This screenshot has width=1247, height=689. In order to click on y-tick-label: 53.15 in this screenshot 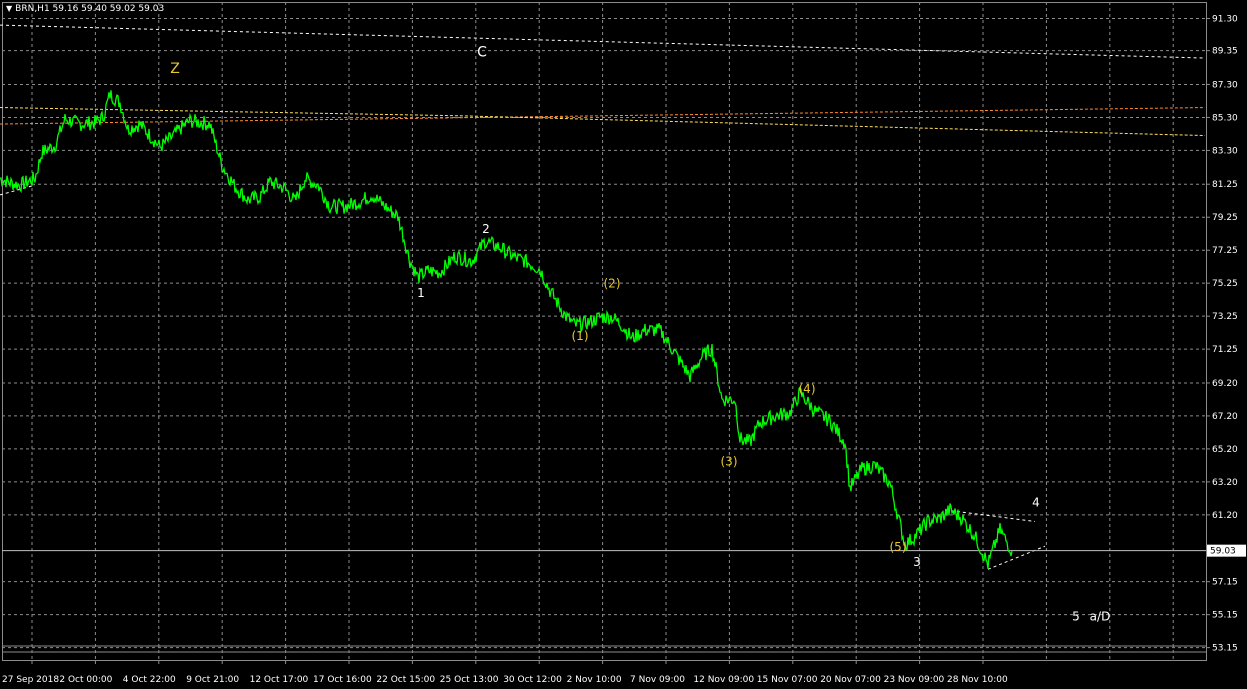, I will do `click(1225, 649)`.